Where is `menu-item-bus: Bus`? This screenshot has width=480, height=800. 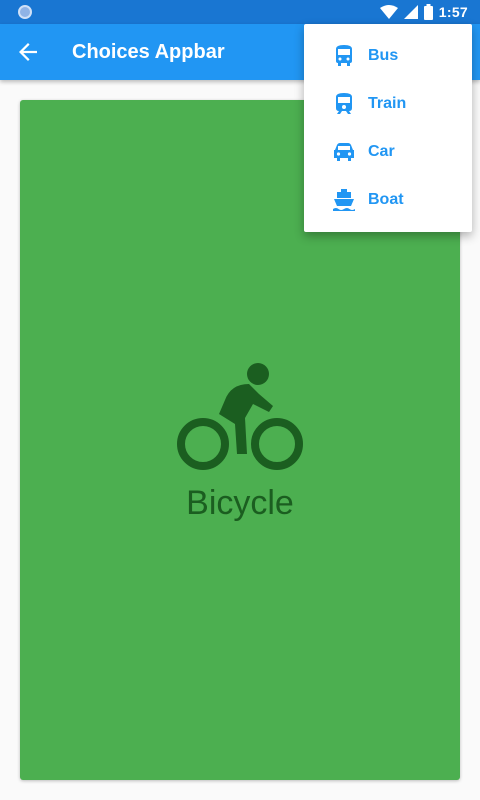 menu-item-bus: Bus is located at coordinates (388, 56).